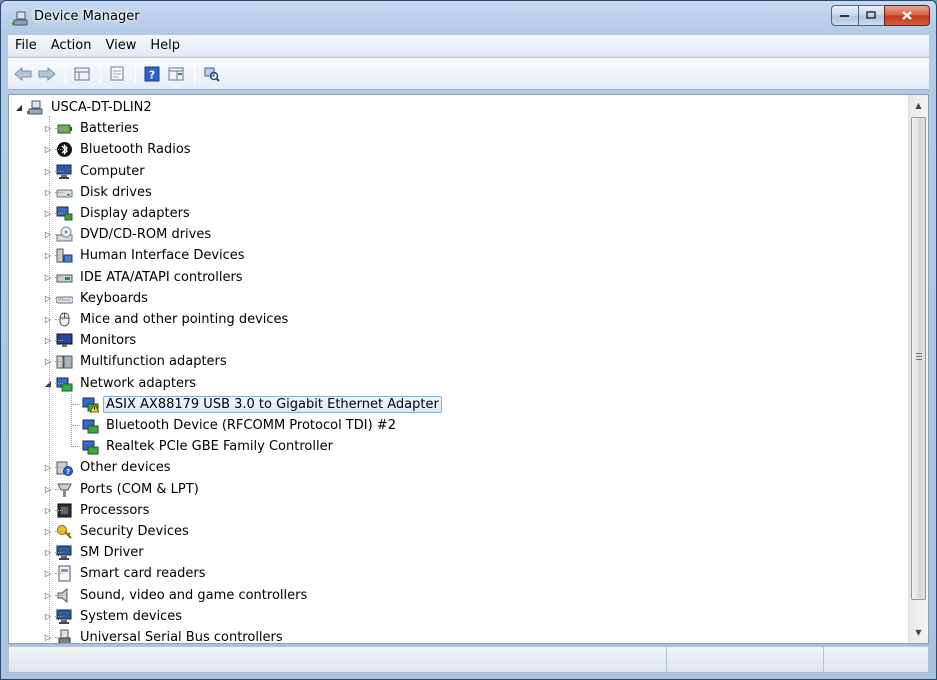  Describe the element at coordinates (125, 573) in the screenshot. I see `tree-category-smart-card-readers: ▷ Smart card readers` at that location.